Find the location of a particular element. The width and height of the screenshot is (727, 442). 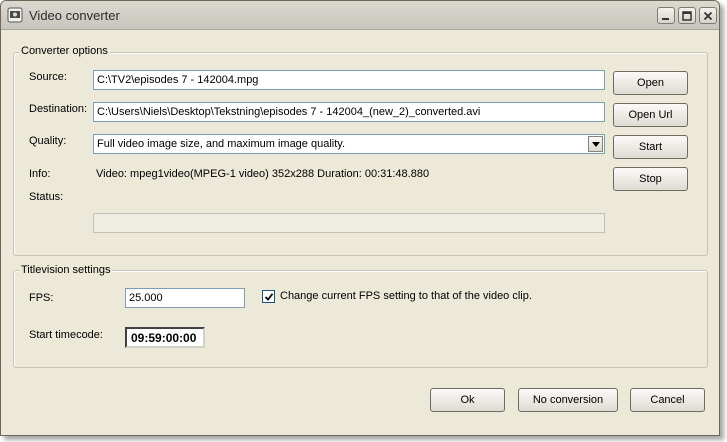

maximize-icon is located at coordinates (687, 16).